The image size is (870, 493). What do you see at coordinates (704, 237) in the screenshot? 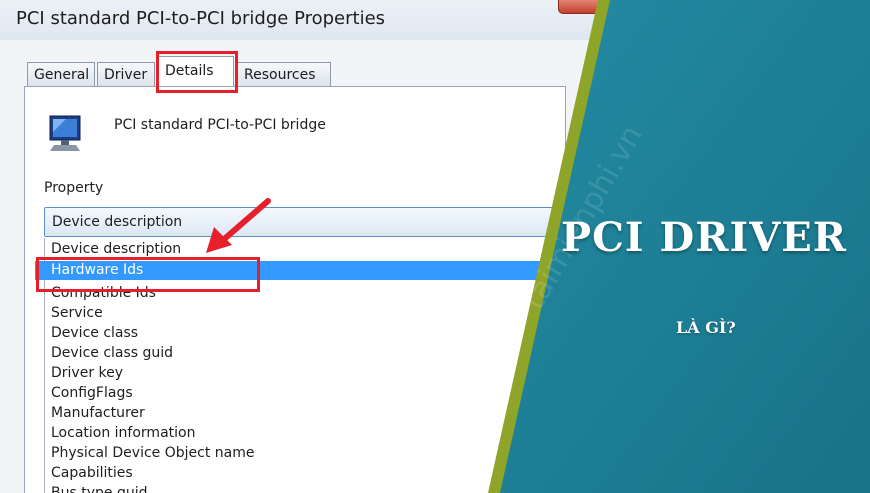
I see `banner-title: PCI DRIVER` at bounding box center [704, 237].